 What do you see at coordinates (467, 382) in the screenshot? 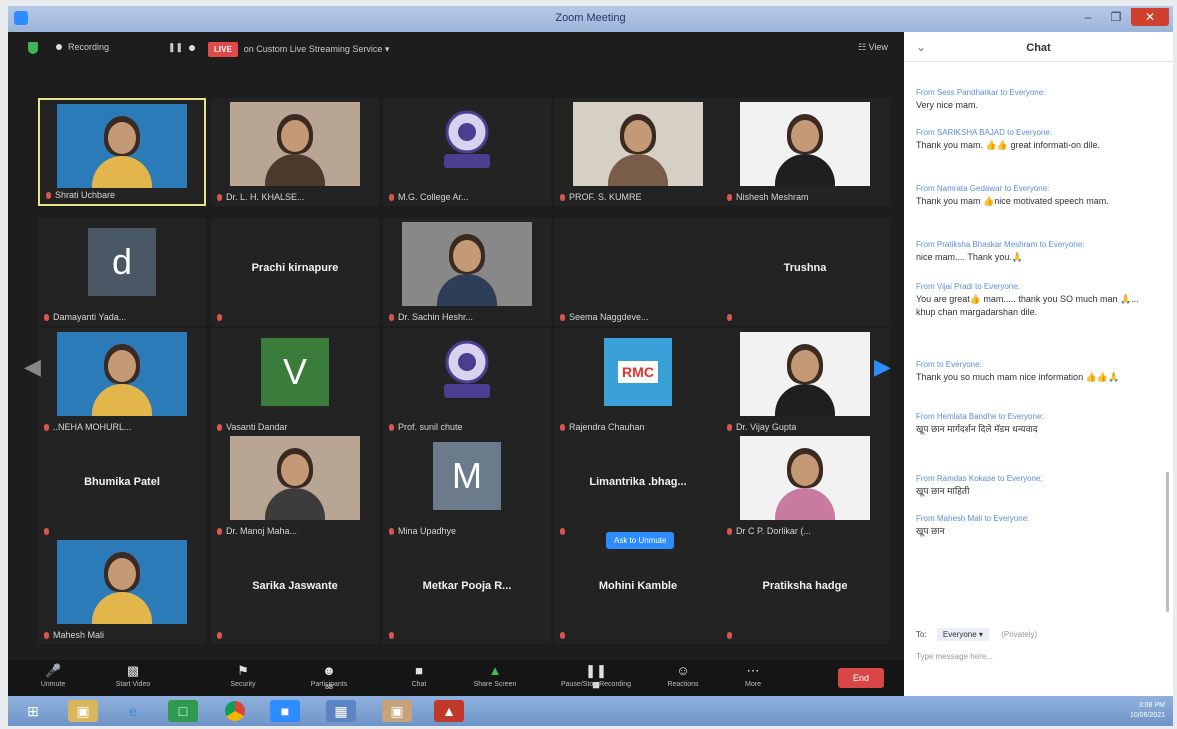
I see `participant-tile: Prof. sunil chute` at bounding box center [467, 382].